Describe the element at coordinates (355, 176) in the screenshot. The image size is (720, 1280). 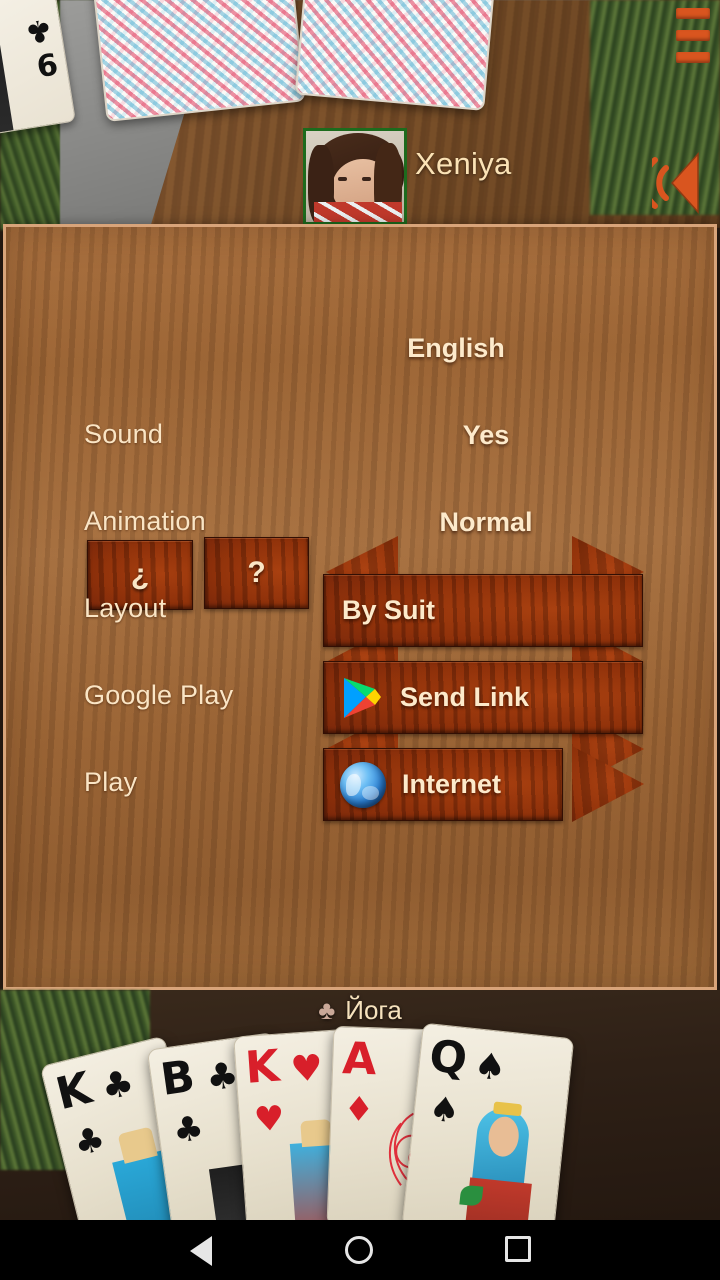
I see `avatar` at that location.